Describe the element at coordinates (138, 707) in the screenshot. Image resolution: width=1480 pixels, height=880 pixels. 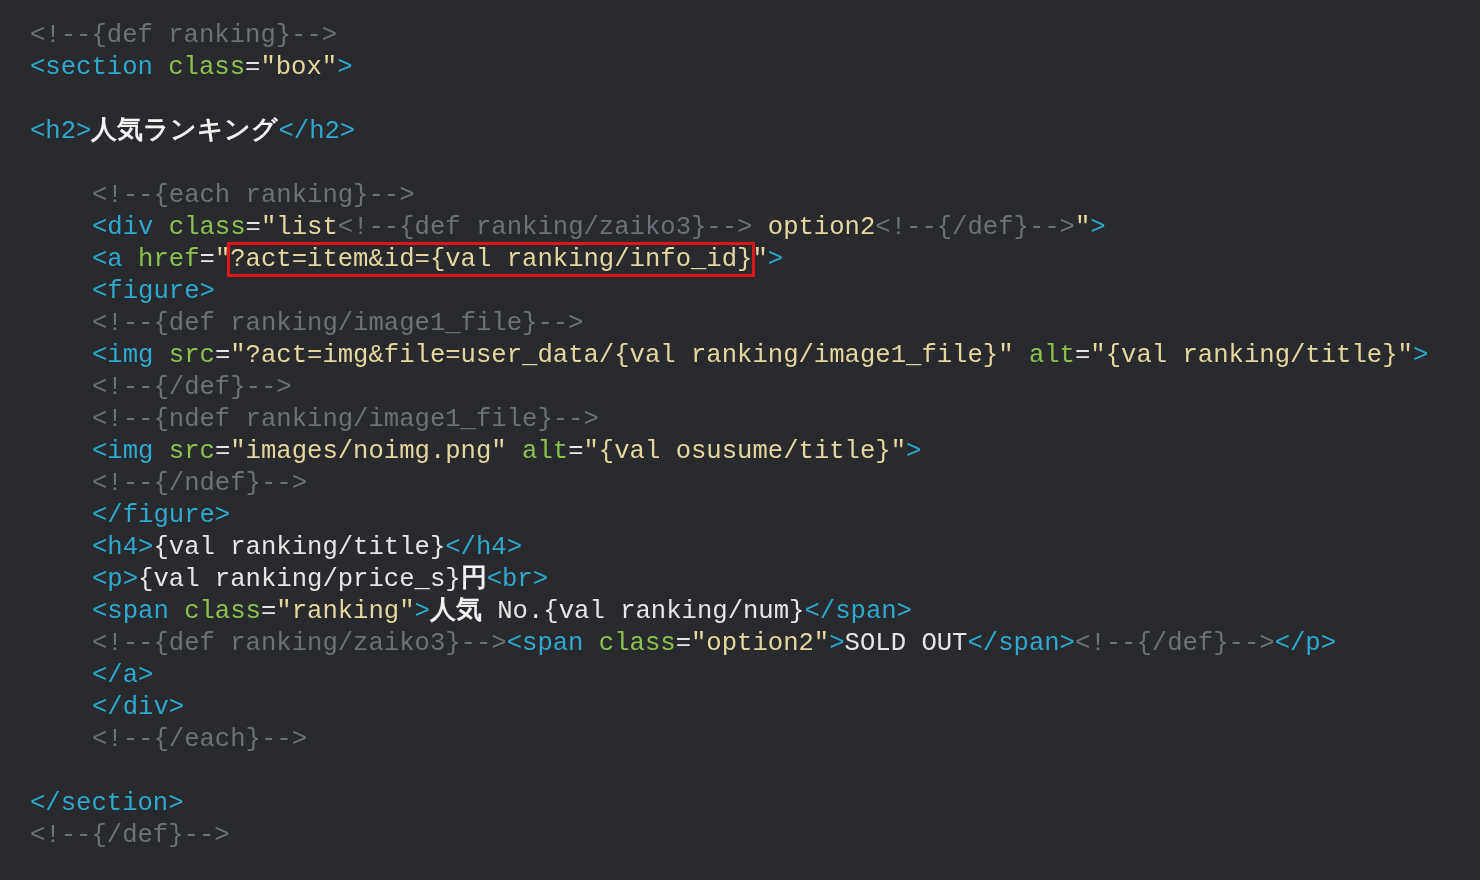
I see `code-line: </div>` at that location.